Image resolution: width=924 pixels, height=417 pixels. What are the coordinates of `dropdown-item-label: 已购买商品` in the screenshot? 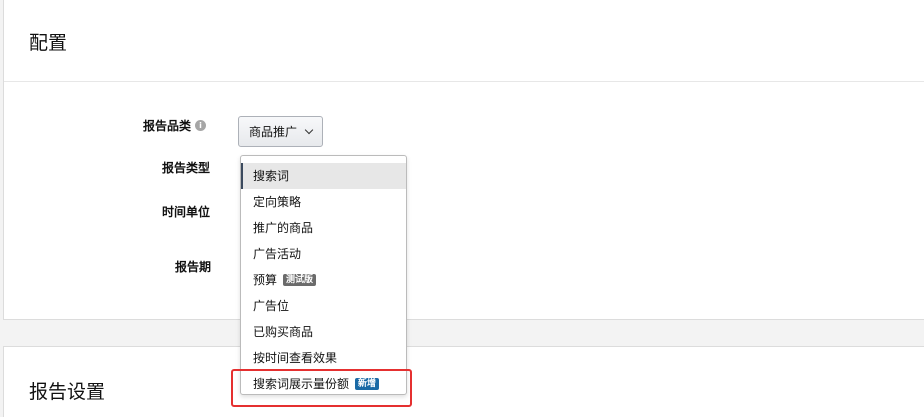 It's located at (283, 332).